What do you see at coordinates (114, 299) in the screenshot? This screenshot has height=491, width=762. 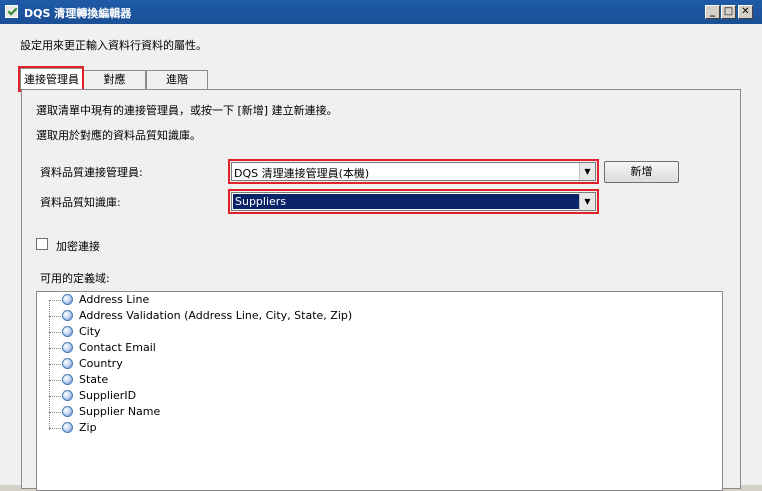 I see `domain-label: Address Line` at bounding box center [114, 299].